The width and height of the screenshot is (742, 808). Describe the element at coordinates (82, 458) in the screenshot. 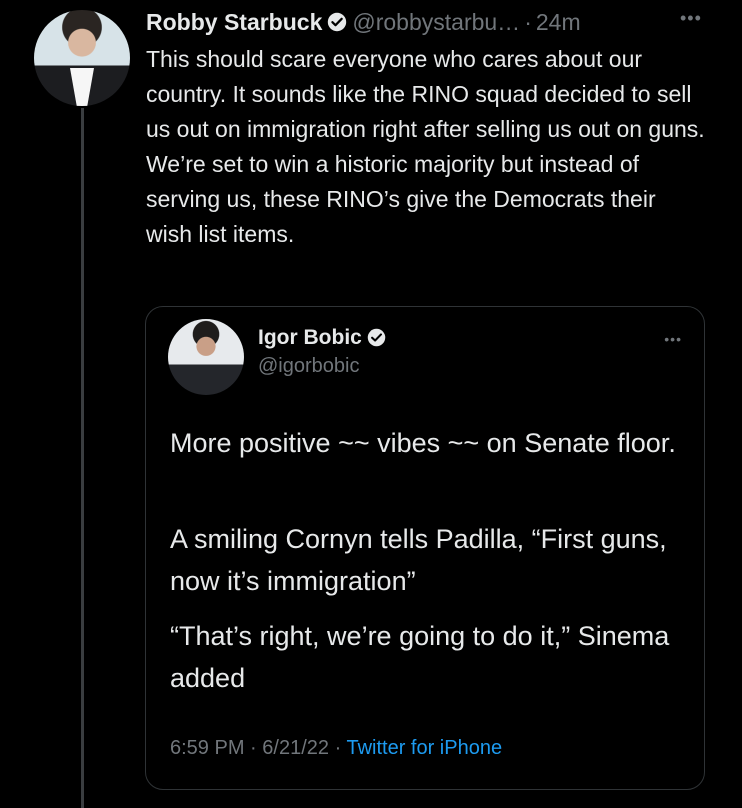

I see `thread-line` at that location.